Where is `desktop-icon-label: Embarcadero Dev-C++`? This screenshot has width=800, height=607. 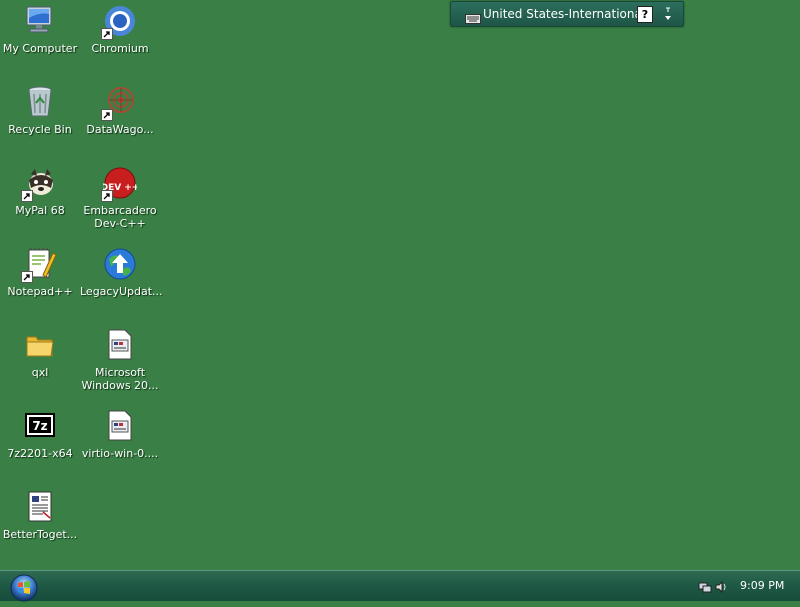
desktop-icon-label: Embarcadero Dev-C++ is located at coordinates (120, 217).